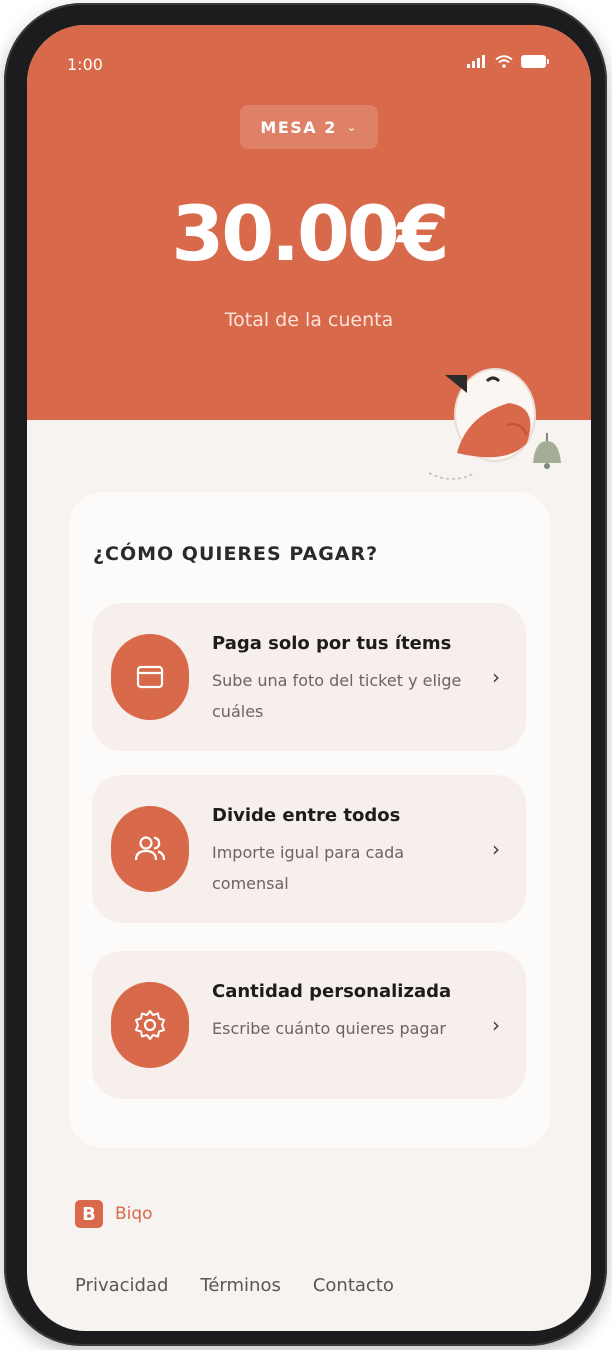 This screenshot has width=612, height=1350. Describe the element at coordinates (240, 1285) in the screenshot. I see `terms-link: Términos` at that location.